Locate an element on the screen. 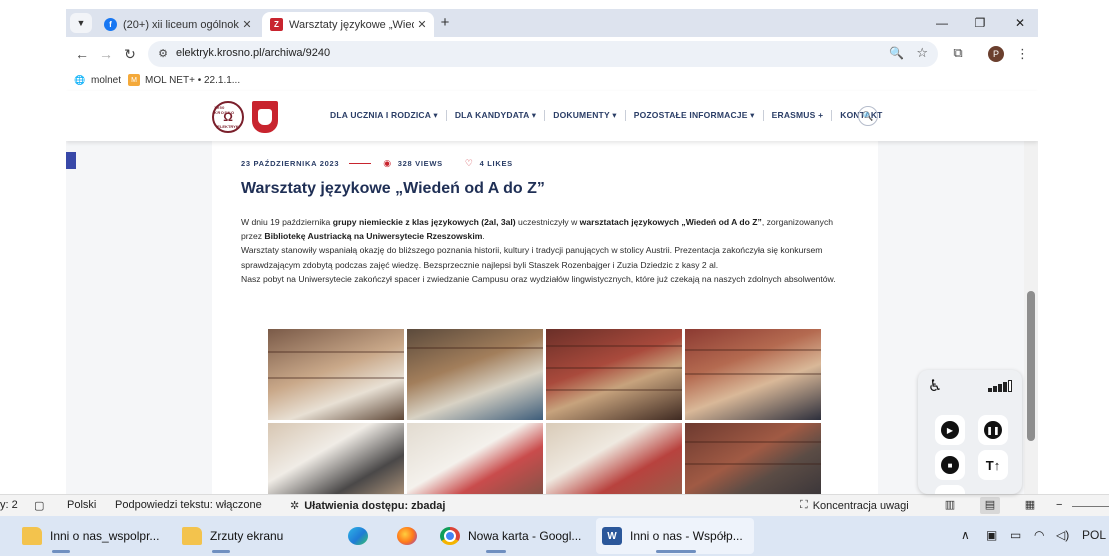 This screenshot has height=556, width=1109. article-date: 23 PAŹDZIERNIKA 2023 is located at coordinates (290, 163).